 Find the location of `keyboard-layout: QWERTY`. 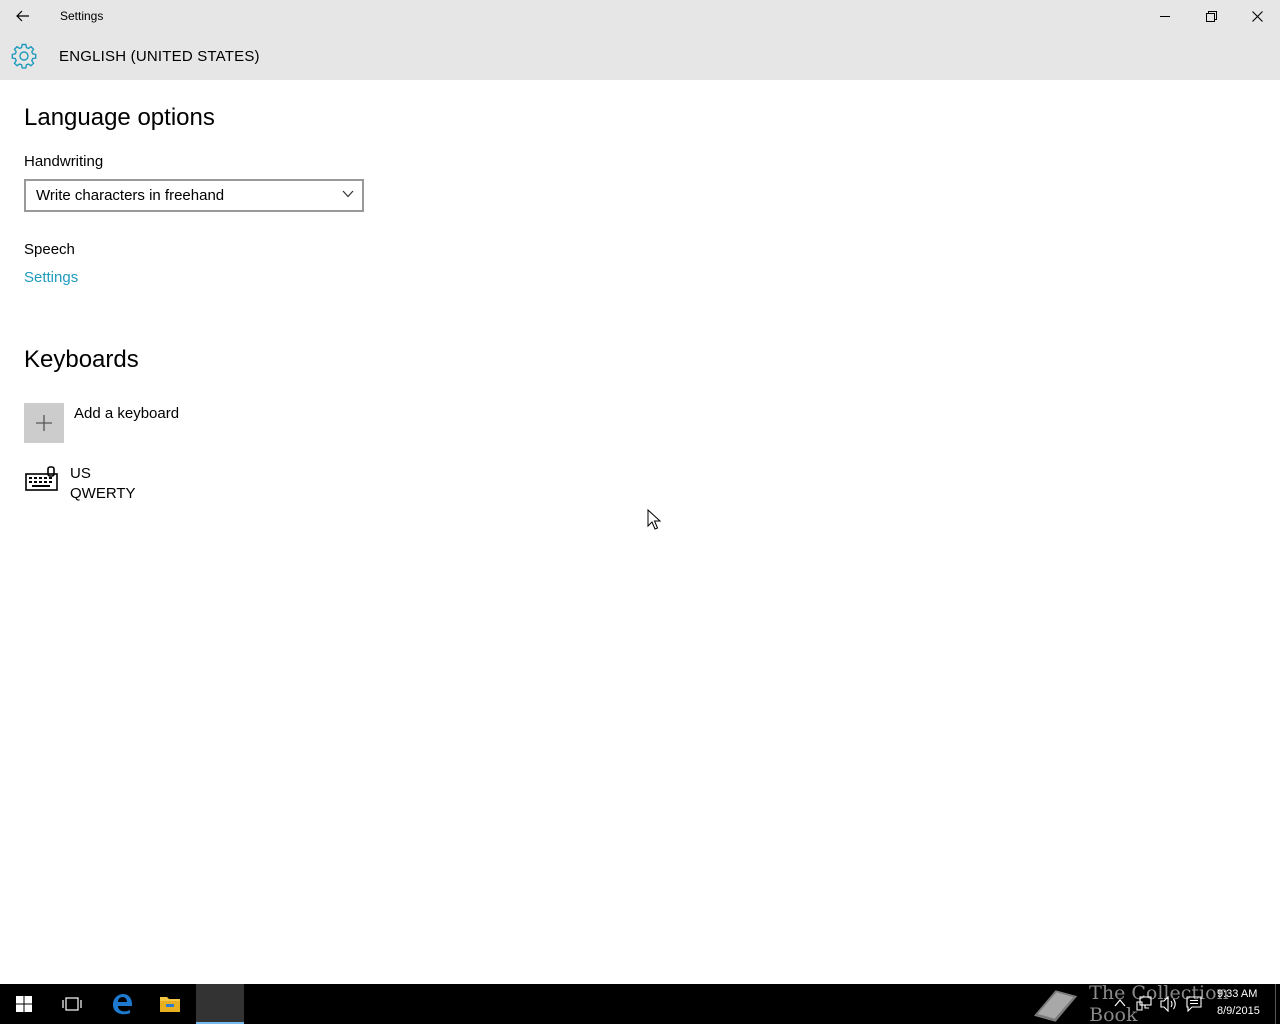

keyboard-layout: QWERTY is located at coordinates (103, 493).